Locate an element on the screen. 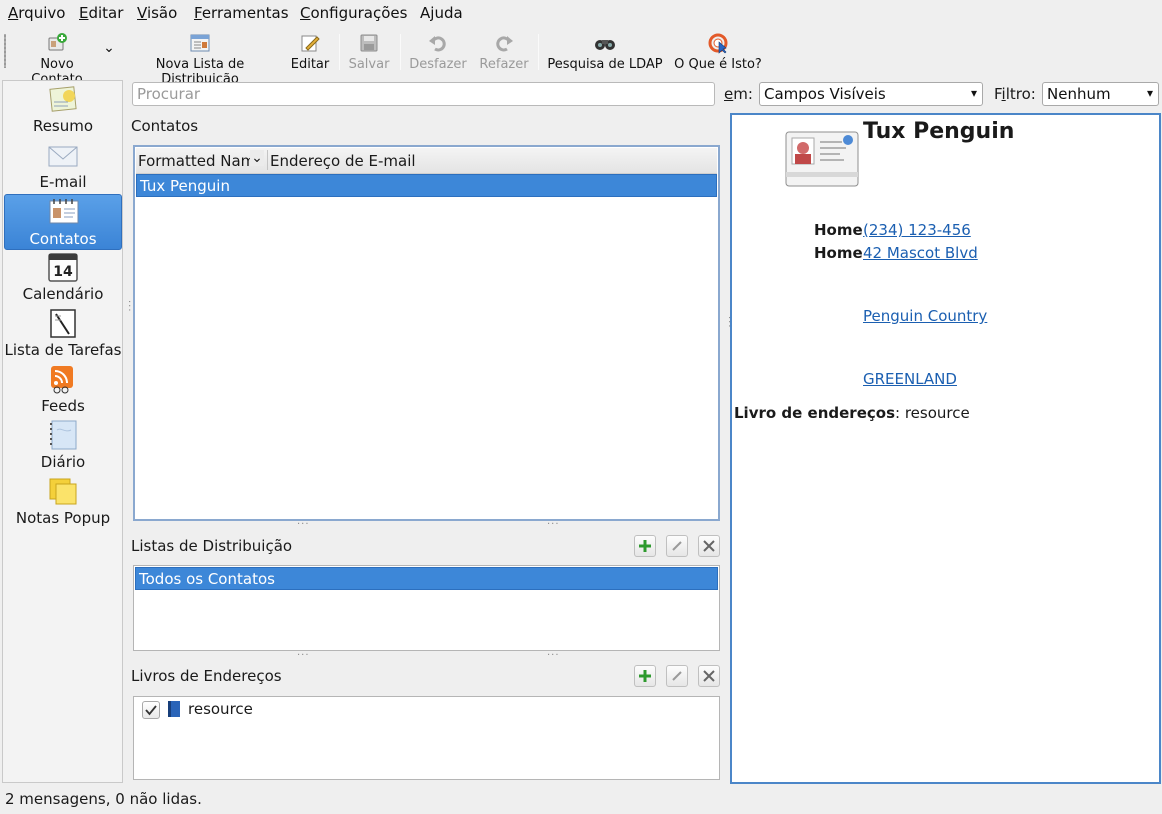  table-row: Tux Penguin is located at coordinates (426, 185).